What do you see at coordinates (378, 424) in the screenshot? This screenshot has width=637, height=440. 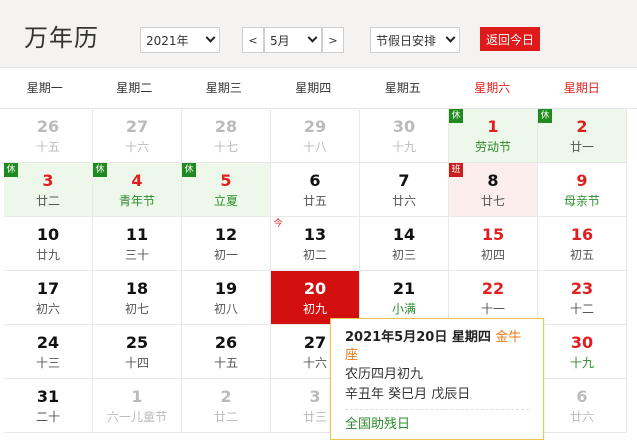 I see `popup-festival: 全国助残日` at bounding box center [378, 424].